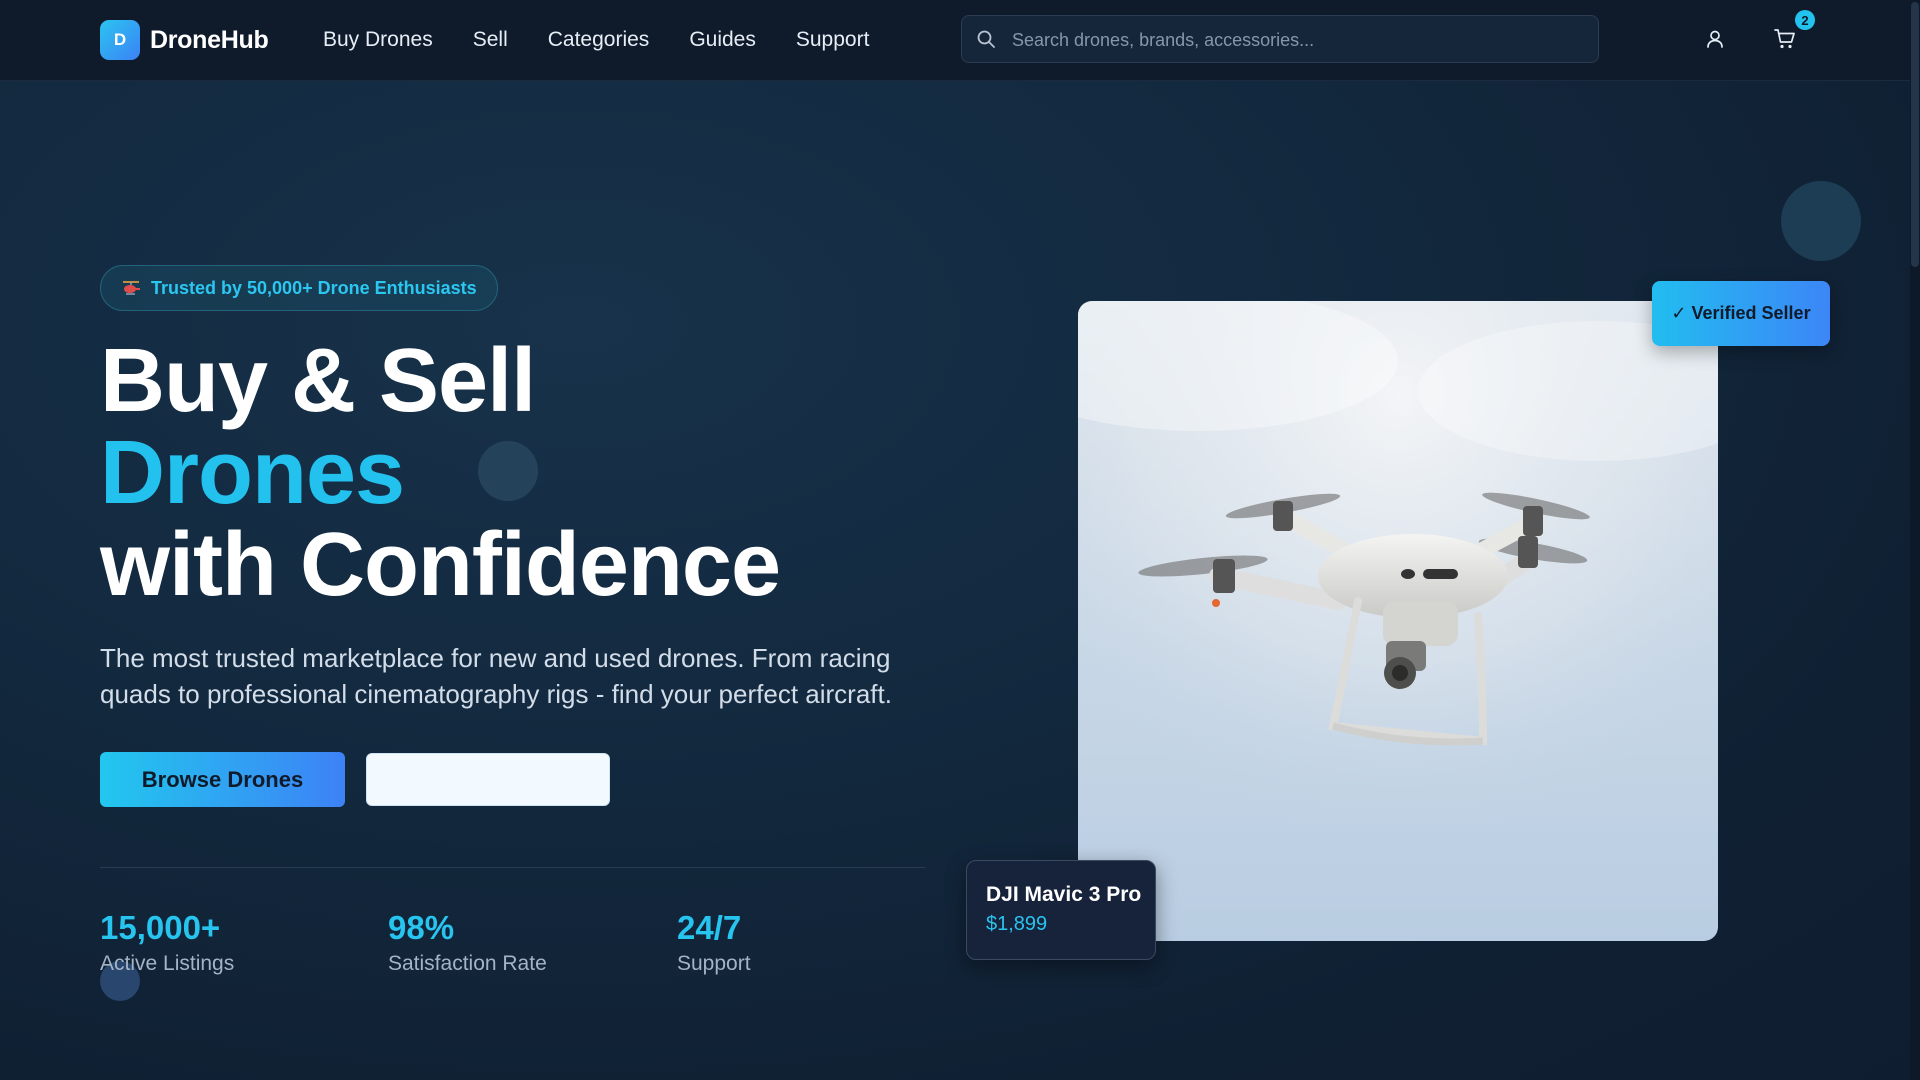 This screenshot has width=1920, height=1080. Describe the element at coordinates (488, 779) in the screenshot. I see `secondary-cta-button` at that location.